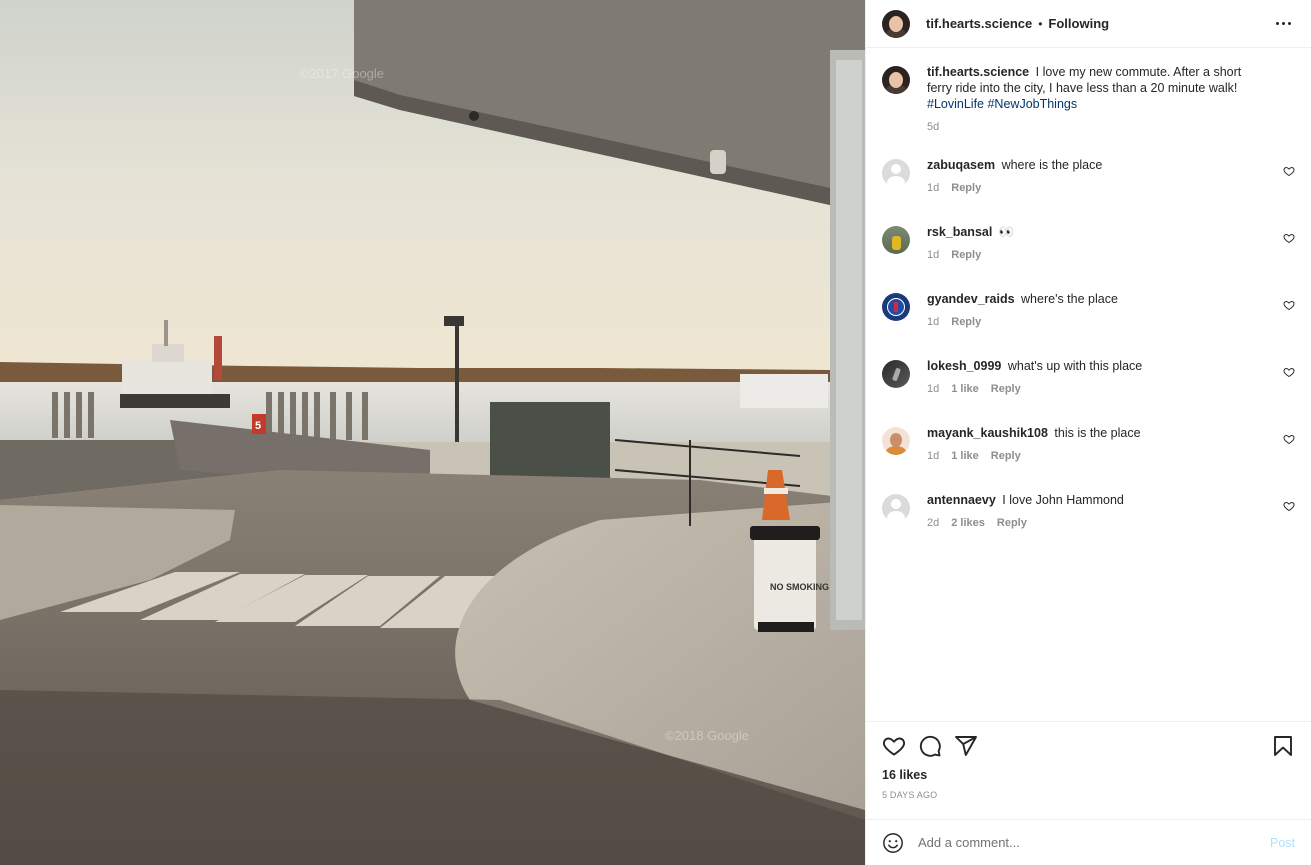  What do you see at coordinates (968, 523) in the screenshot?
I see `comment-likes: 2 likes` at bounding box center [968, 523].